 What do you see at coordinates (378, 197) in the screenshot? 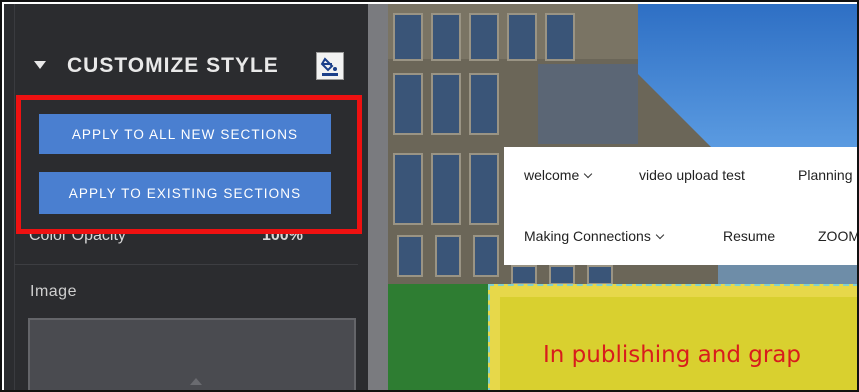
I see `panel-resize-divider` at bounding box center [378, 197].